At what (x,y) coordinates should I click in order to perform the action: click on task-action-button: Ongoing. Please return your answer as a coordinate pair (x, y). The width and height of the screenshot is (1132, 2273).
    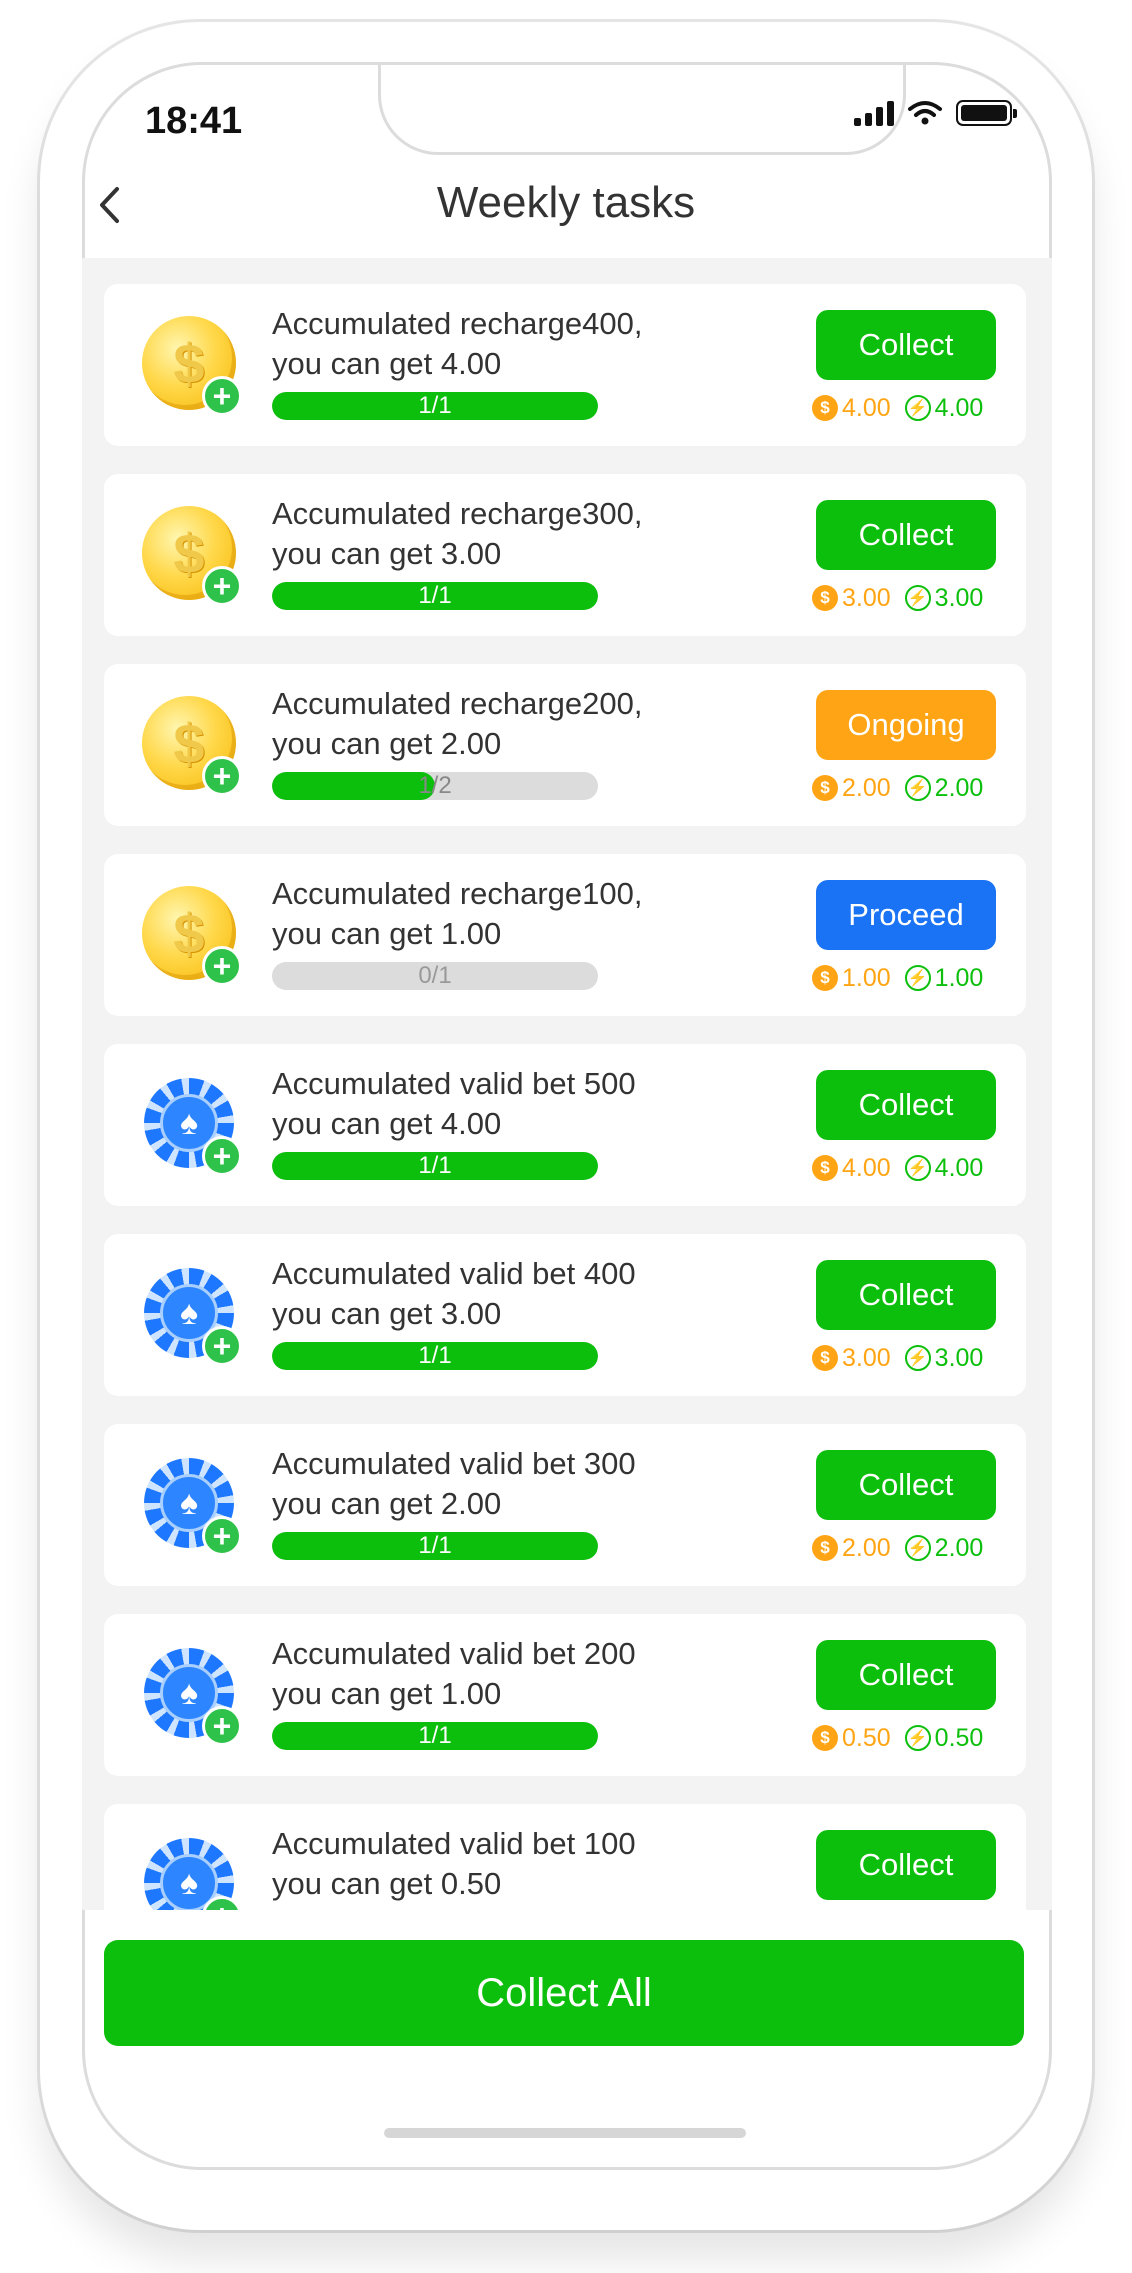
    Looking at the image, I should click on (906, 725).